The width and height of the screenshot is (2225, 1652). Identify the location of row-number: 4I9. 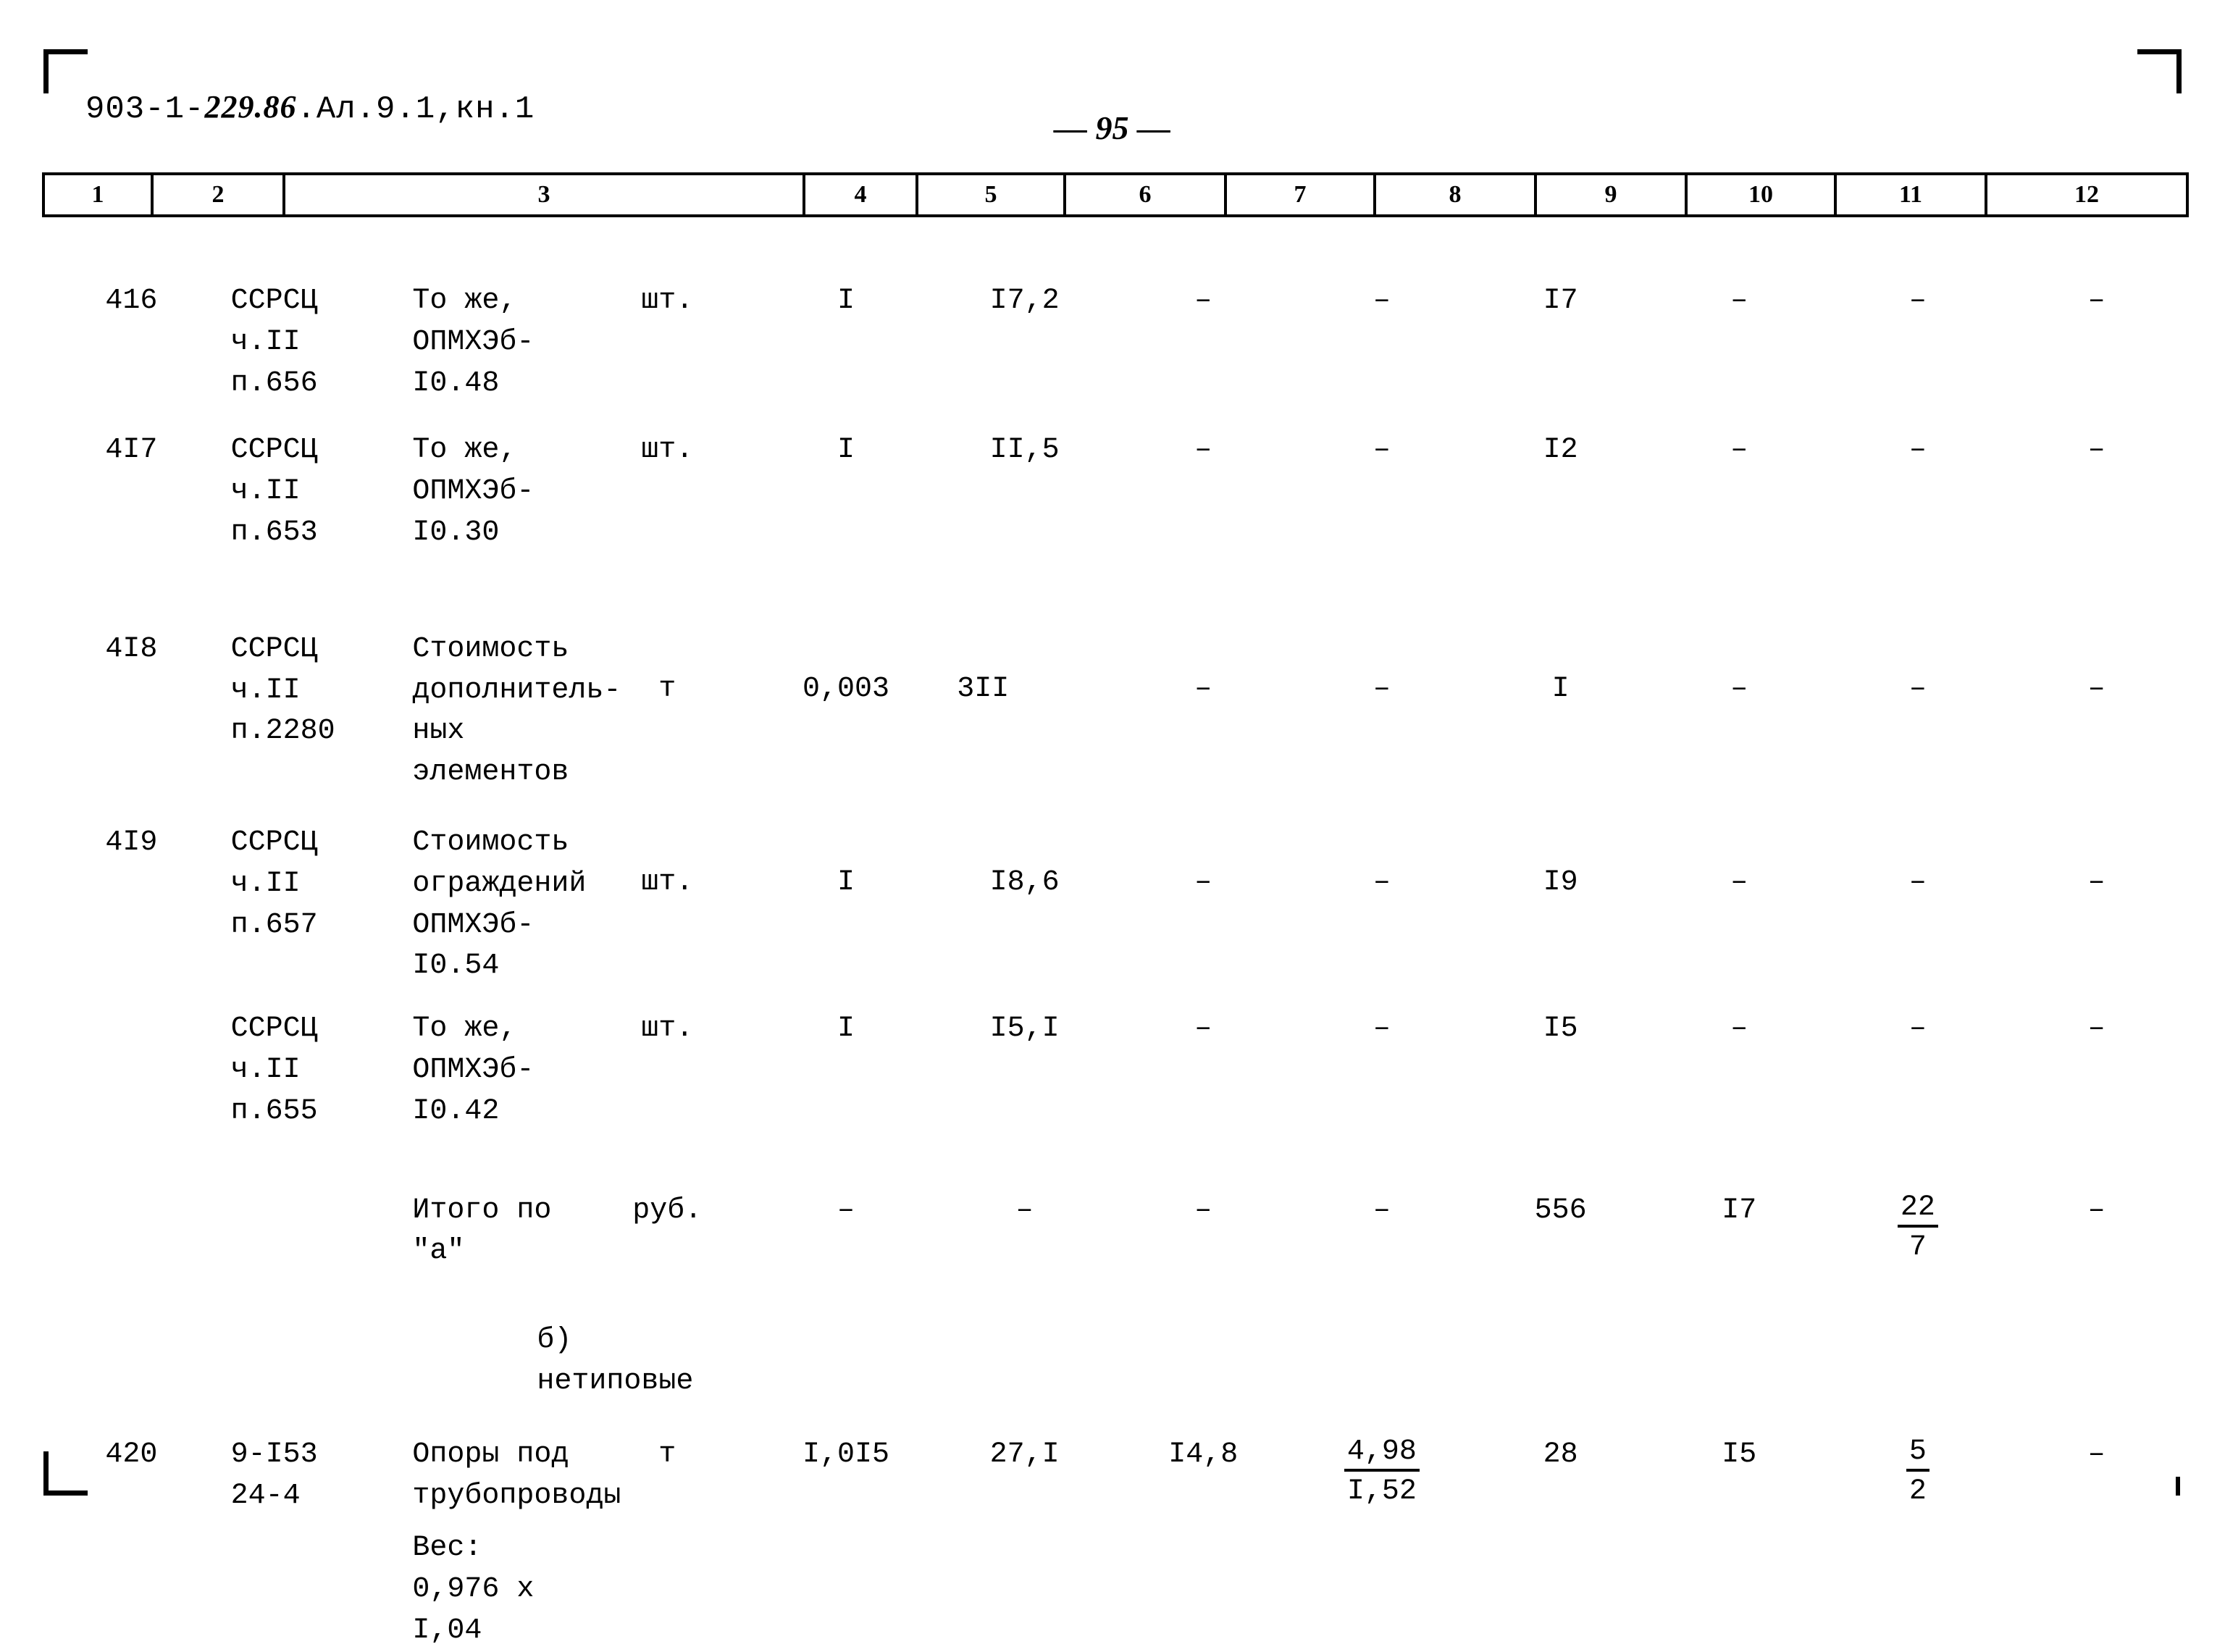
(131, 842).